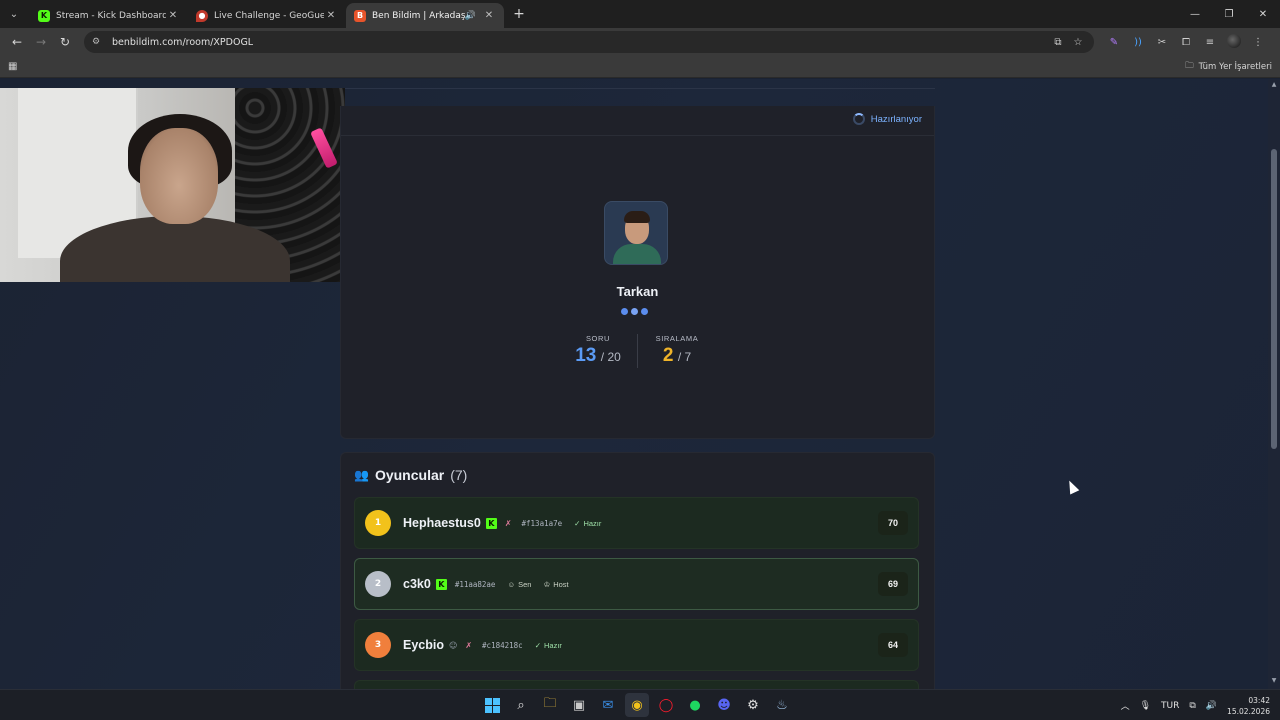 This screenshot has width=1280, height=720. What do you see at coordinates (893, 584) in the screenshot?
I see `player-score: 69` at bounding box center [893, 584].